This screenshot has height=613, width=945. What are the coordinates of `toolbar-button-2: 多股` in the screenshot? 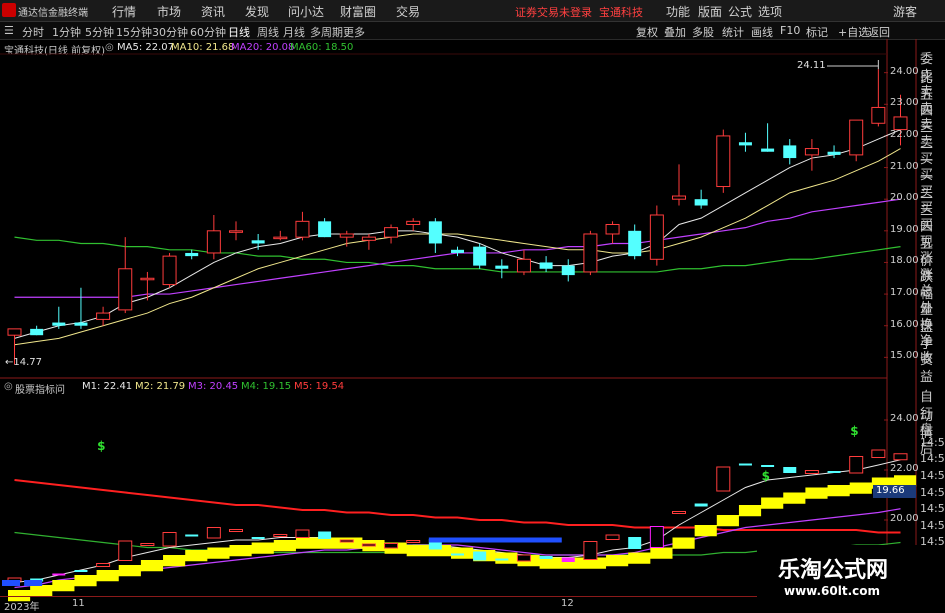 It's located at (703, 32).